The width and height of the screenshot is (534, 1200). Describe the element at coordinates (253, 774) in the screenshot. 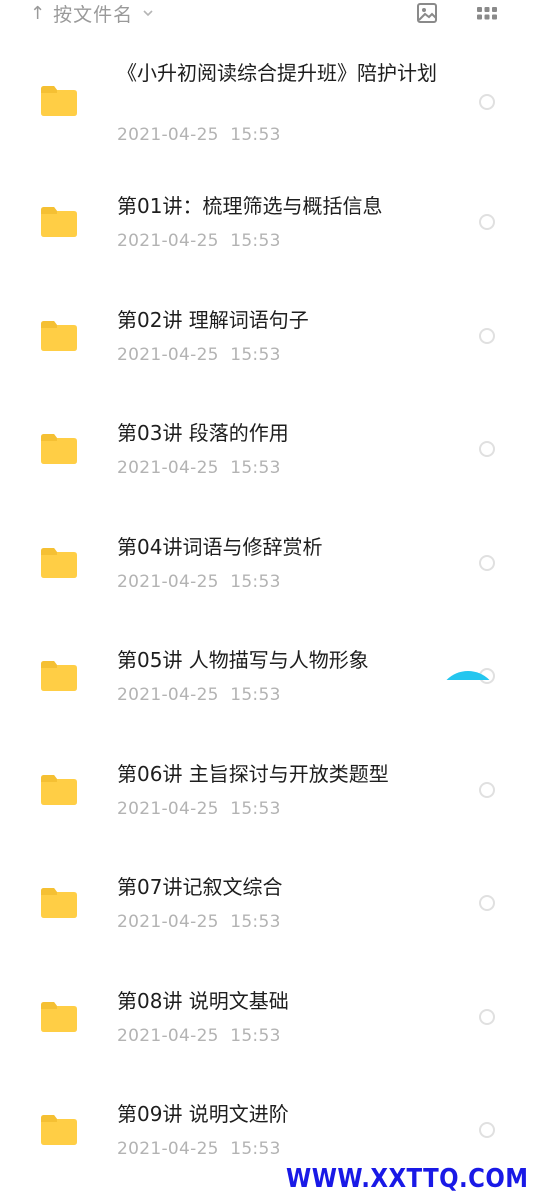

I see `file-name: 第06讲 主旨探讨与开放类题型` at that location.